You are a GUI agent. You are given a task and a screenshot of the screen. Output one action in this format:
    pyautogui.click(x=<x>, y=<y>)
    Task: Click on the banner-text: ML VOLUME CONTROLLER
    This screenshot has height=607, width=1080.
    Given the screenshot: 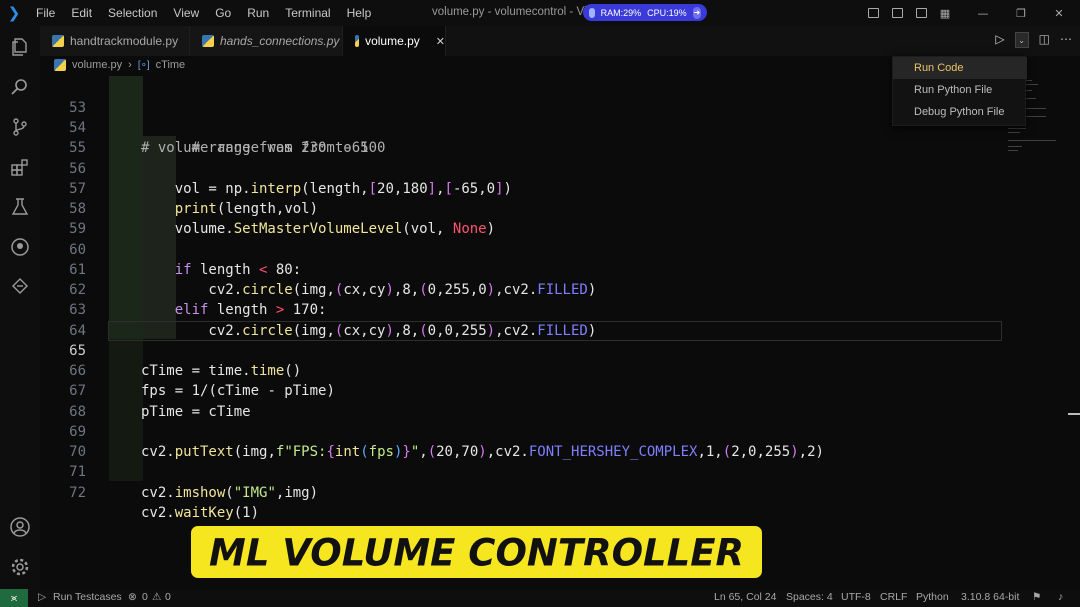 What is the action you would take?
    pyautogui.click(x=476, y=552)
    